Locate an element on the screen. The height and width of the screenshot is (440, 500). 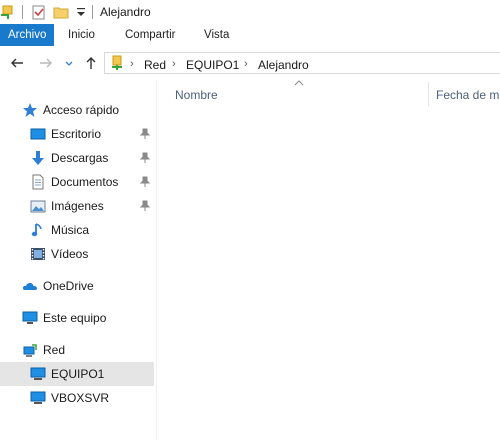
nav-descargas-label: Descargas is located at coordinates (80, 158).